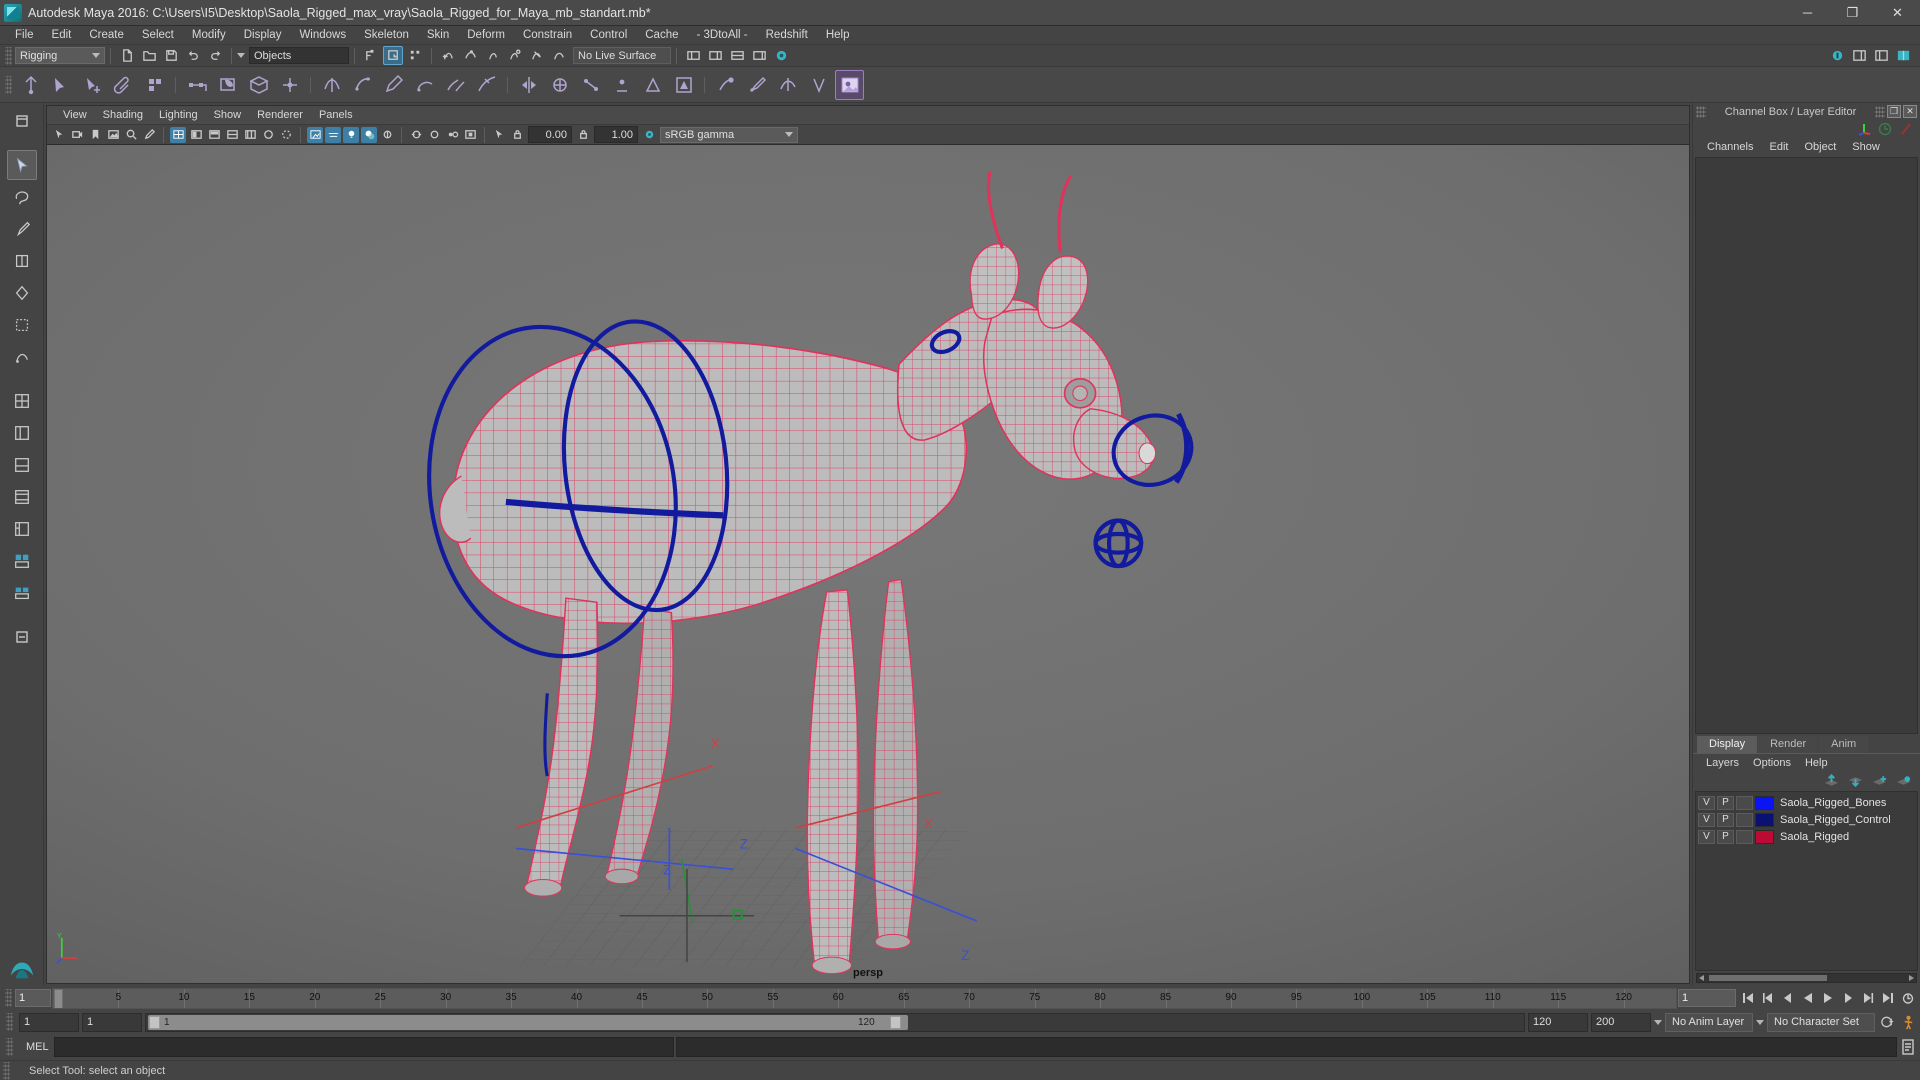 Image resolution: width=1920 pixels, height=1080 pixels. Describe the element at coordinates (715, 55) in the screenshot. I see `show-hide-attribute-editor-icon` at that location.